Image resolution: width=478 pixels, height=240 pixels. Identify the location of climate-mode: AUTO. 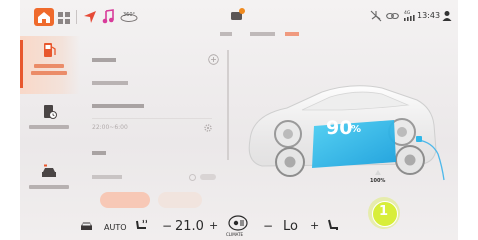
(115, 227).